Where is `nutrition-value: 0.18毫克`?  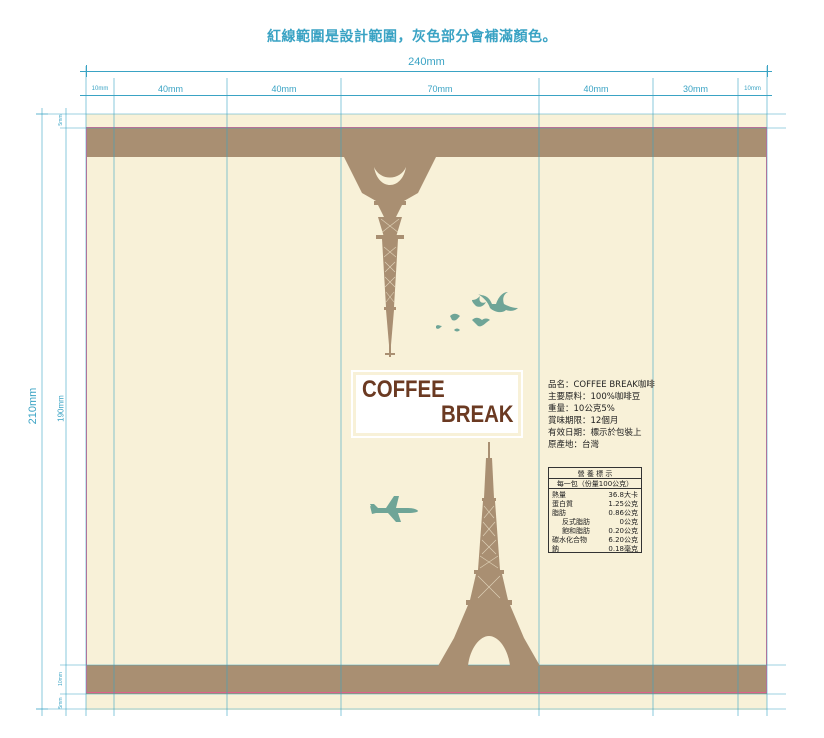
nutrition-value: 0.18毫克 is located at coordinates (623, 549).